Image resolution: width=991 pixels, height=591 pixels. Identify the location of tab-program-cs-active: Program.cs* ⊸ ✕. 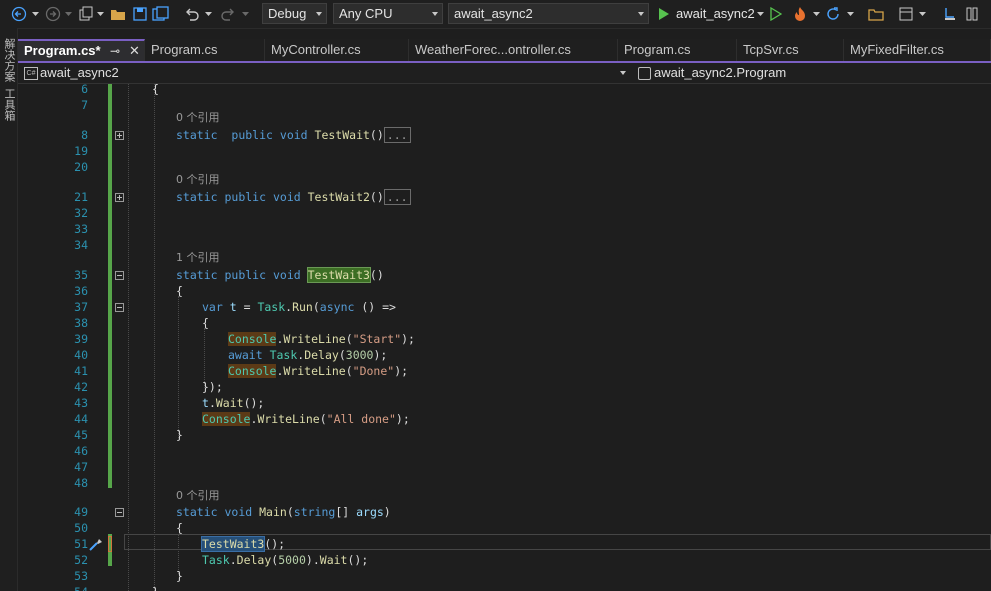
(81, 50).